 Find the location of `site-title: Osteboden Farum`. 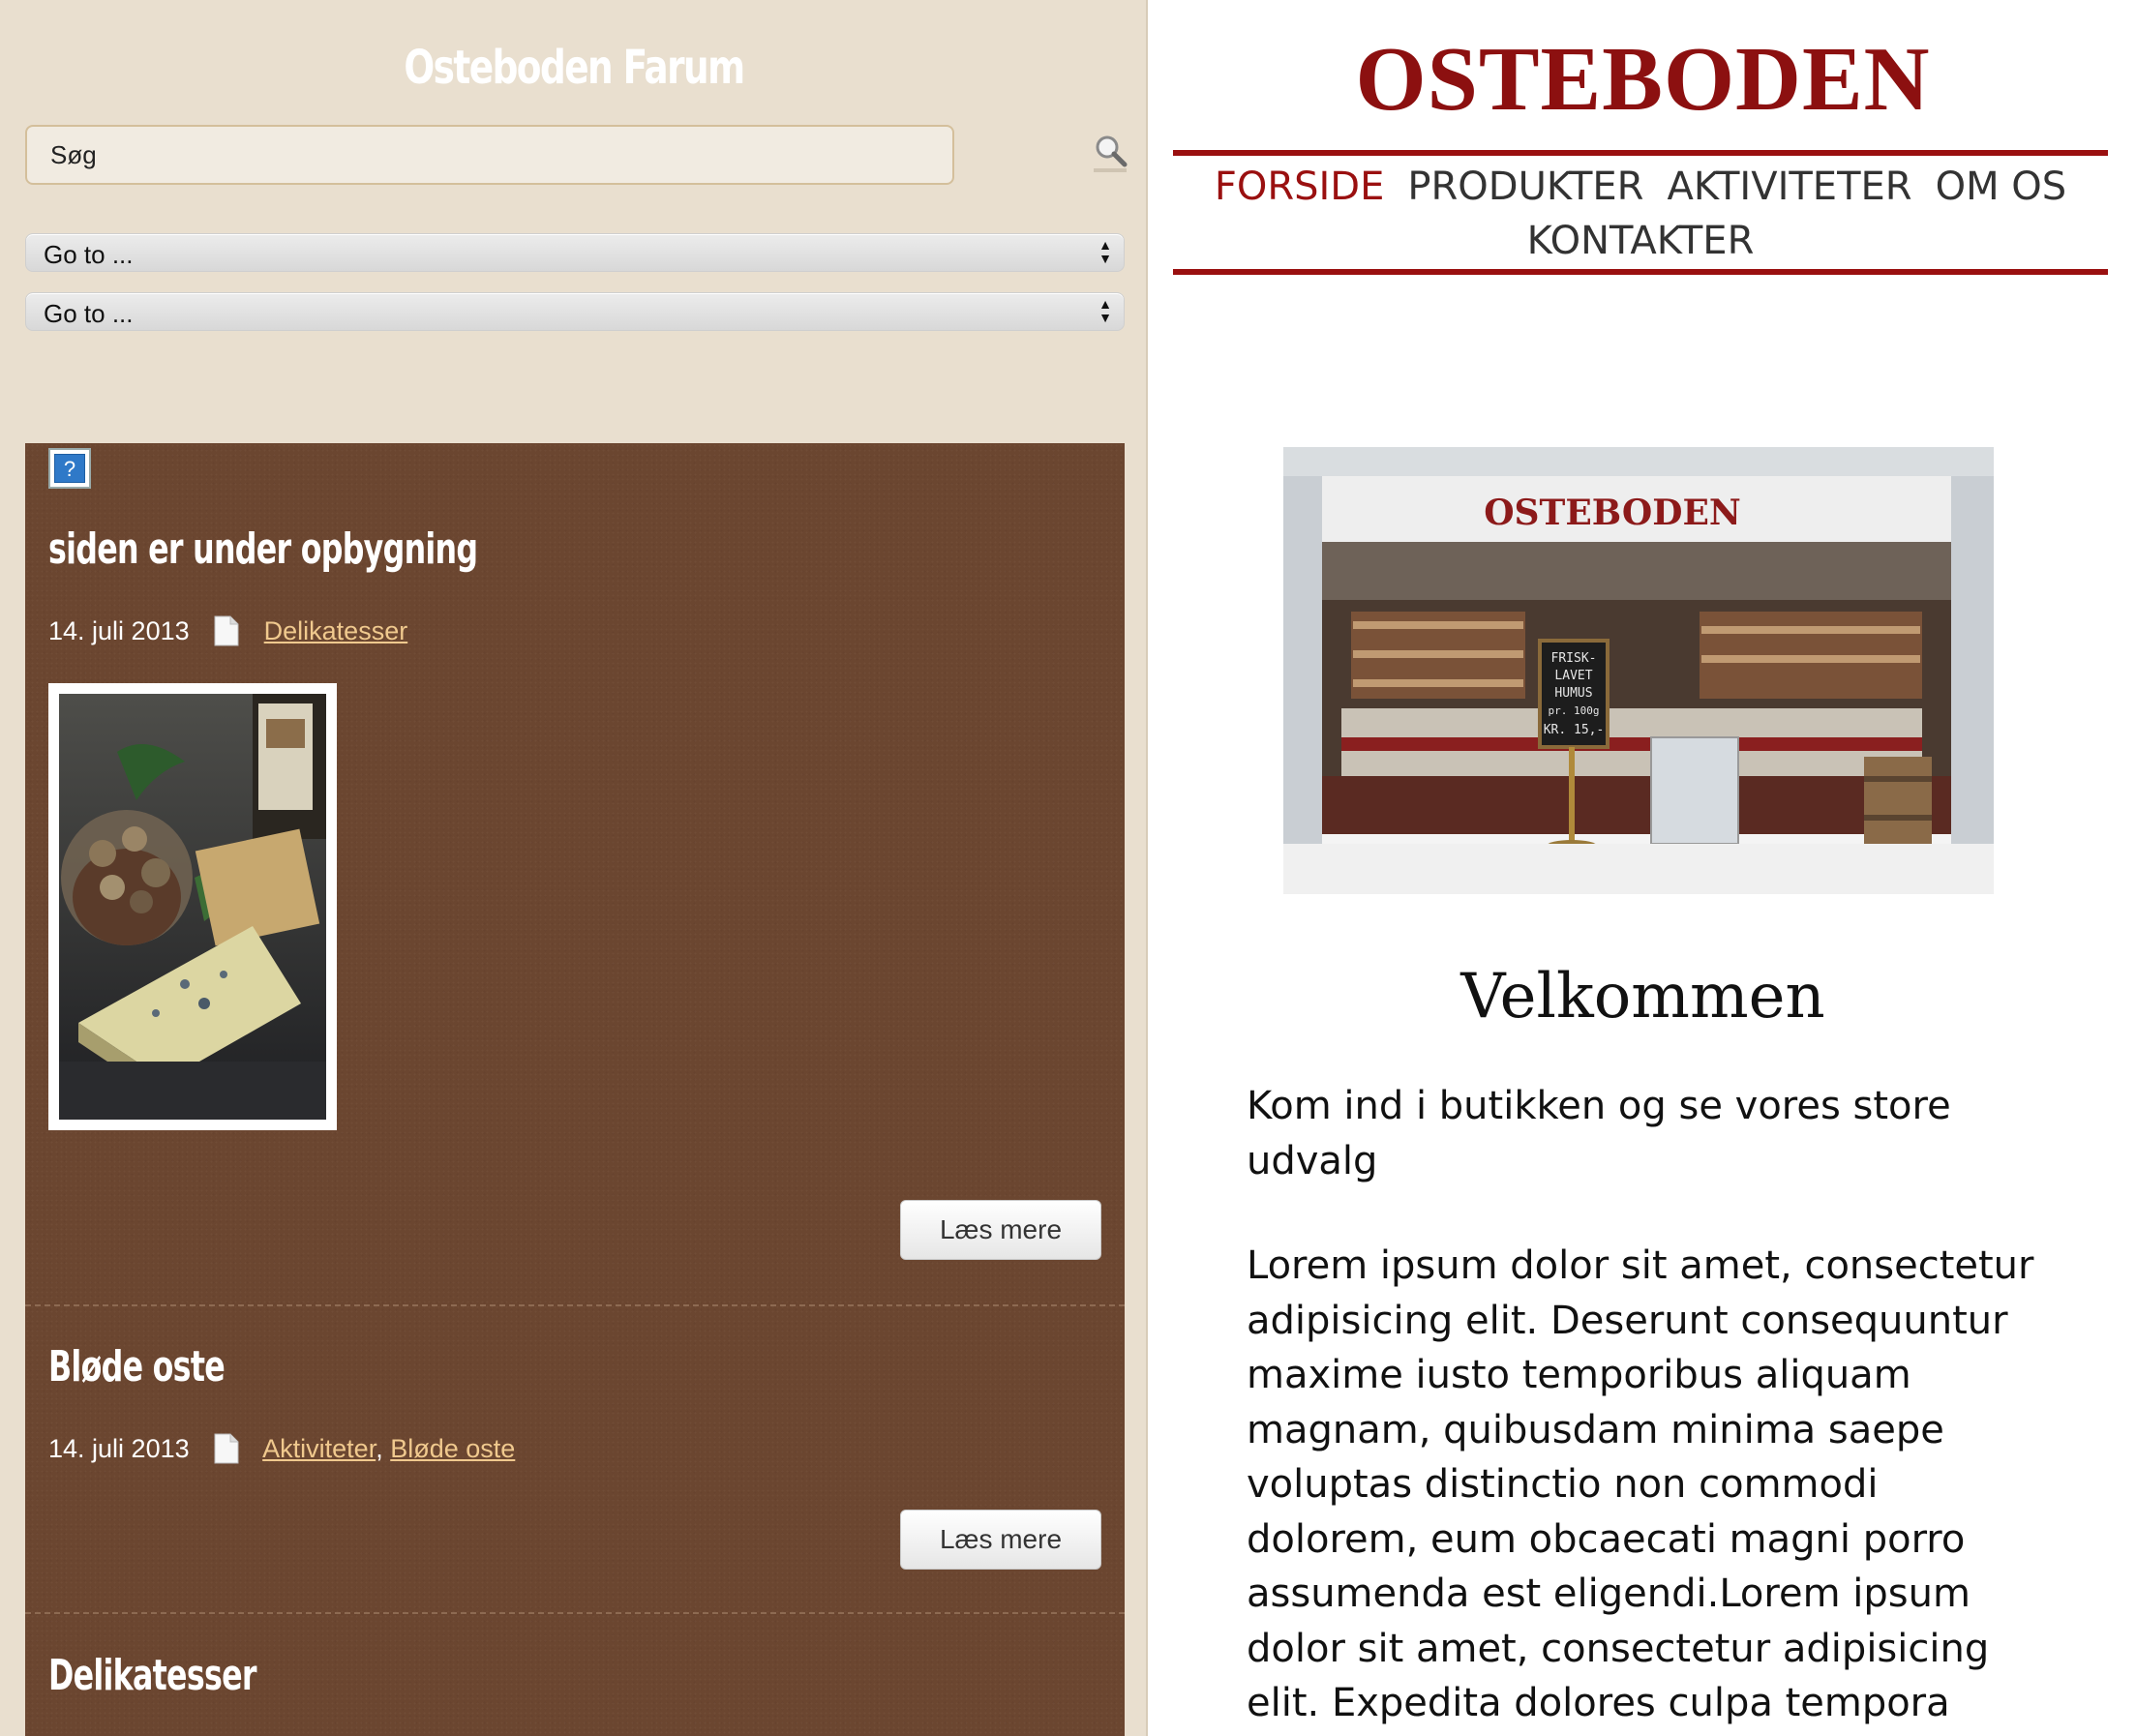

site-title: Osteboden Farum is located at coordinates (573, 68).